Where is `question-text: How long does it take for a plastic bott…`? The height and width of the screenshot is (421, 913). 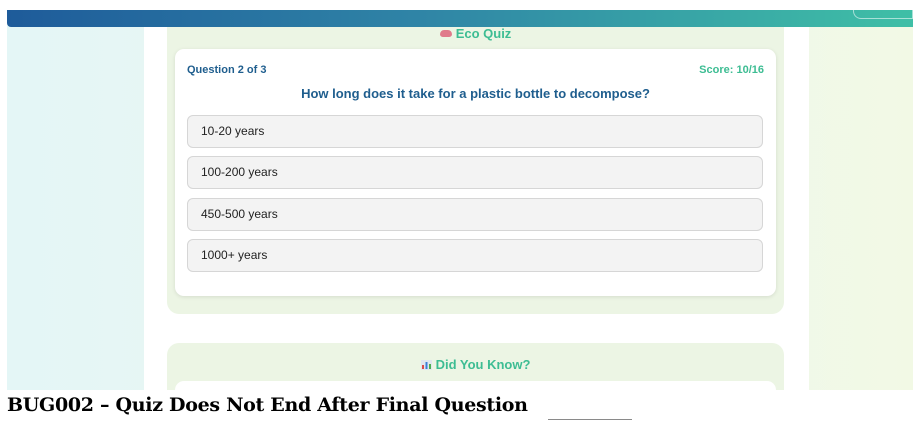
question-text: How long does it take for a plastic bott… is located at coordinates (475, 93).